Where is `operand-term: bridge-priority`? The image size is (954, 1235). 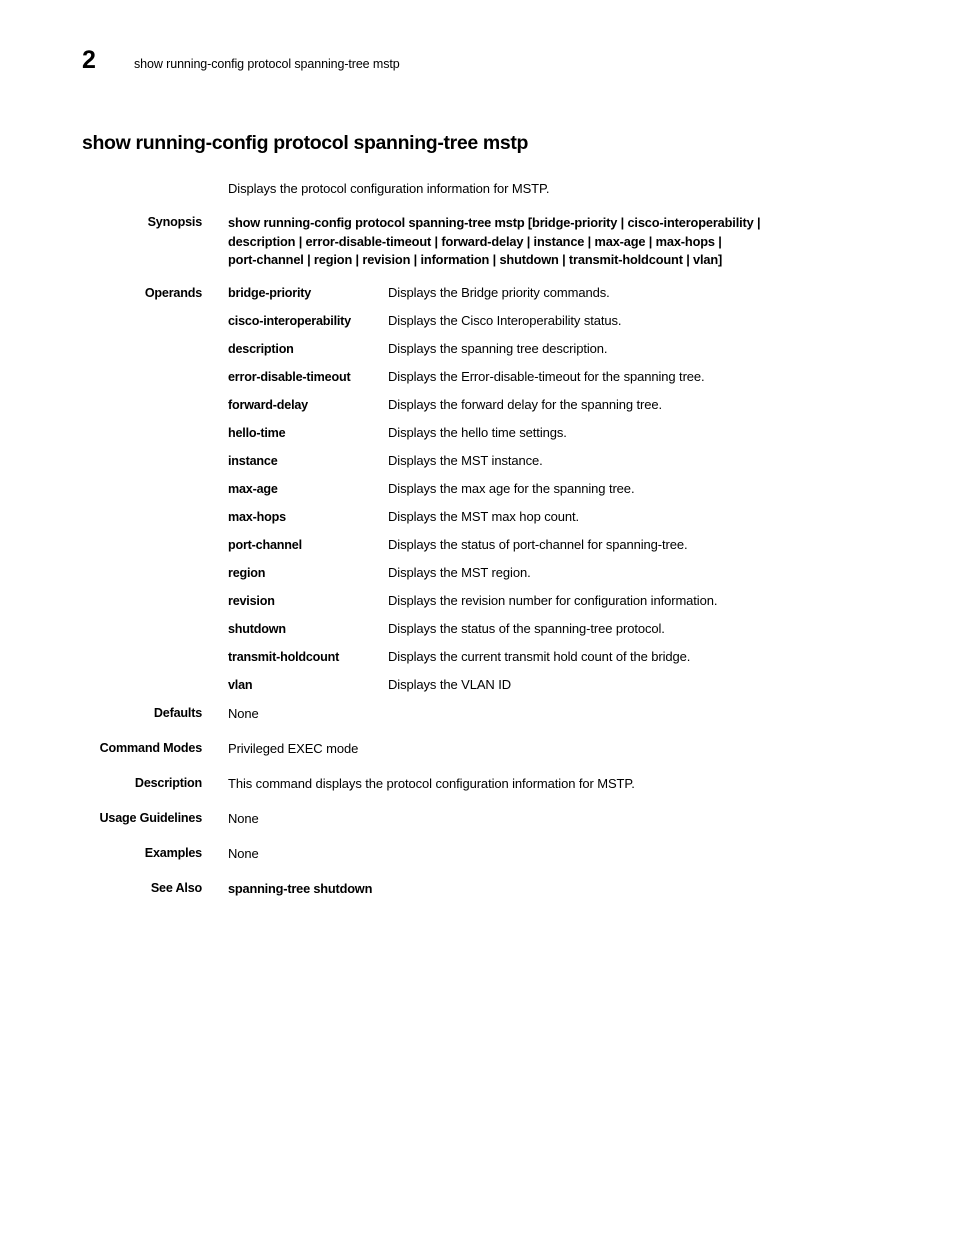 operand-term: bridge-priority is located at coordinates (270, 292).